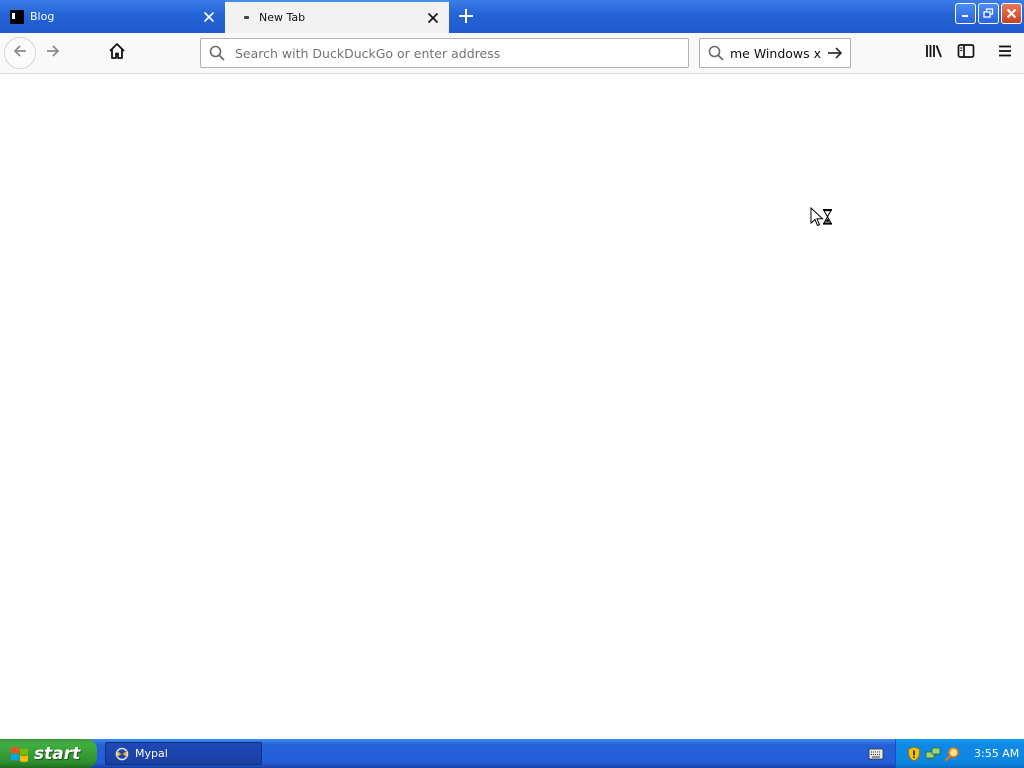  I want to click on navigation-toolbar: me Windows xp, so click(512, 53).